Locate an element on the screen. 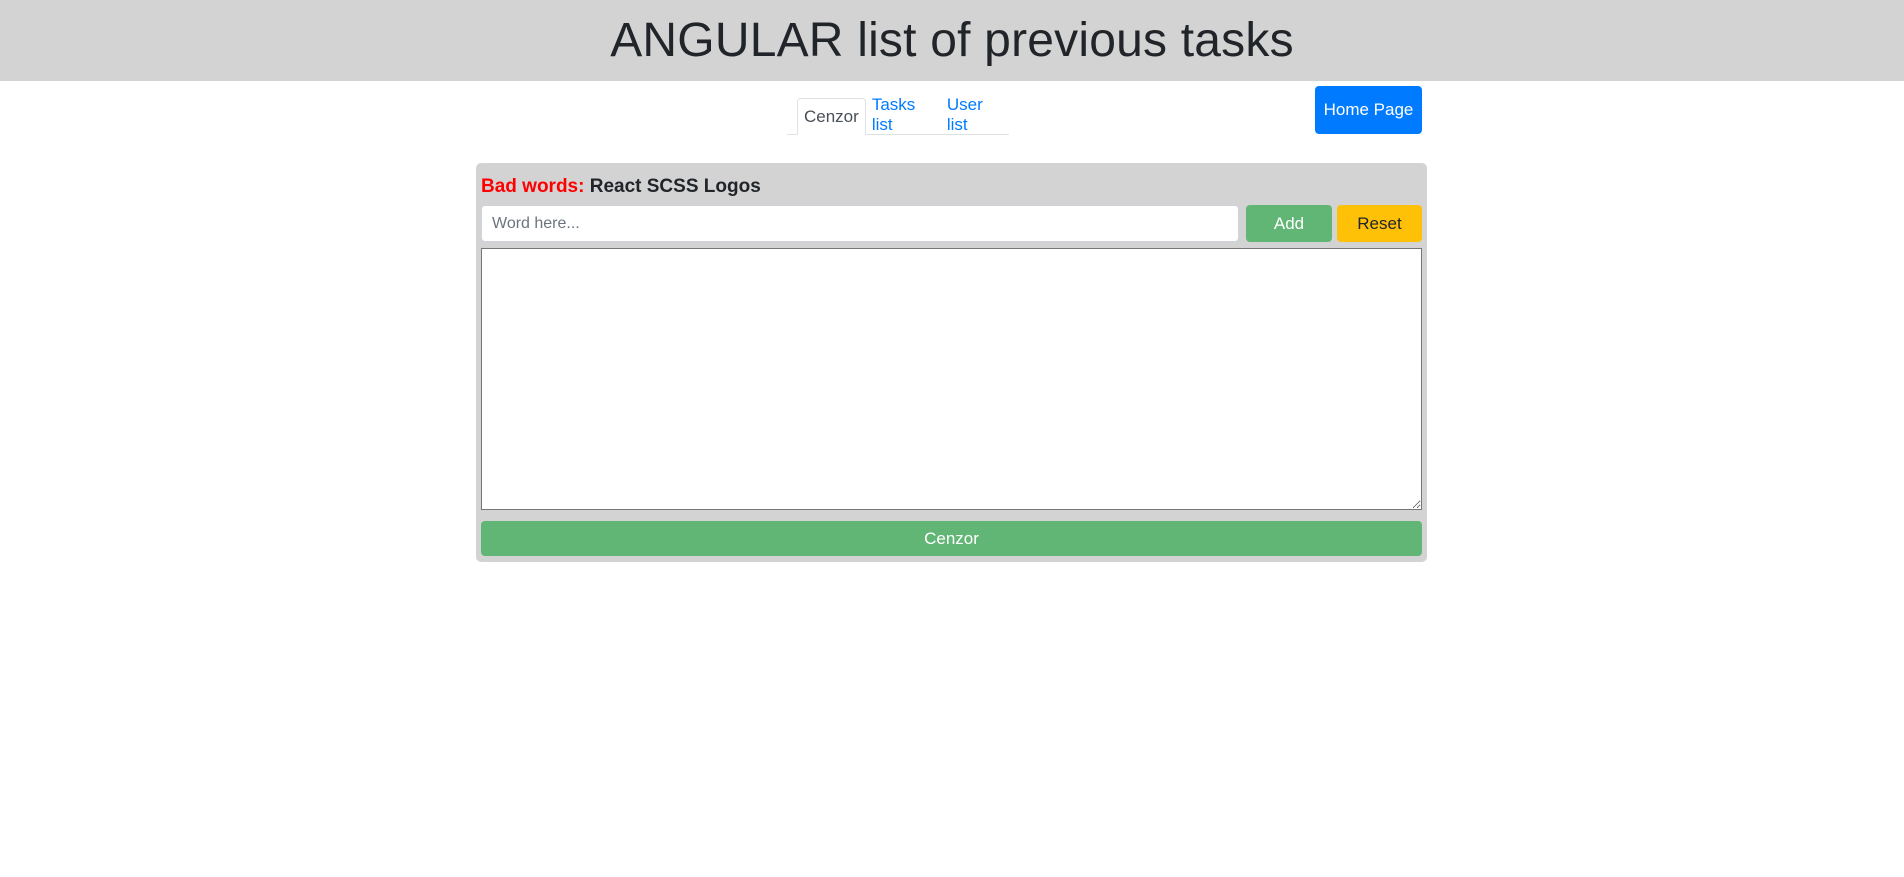  cenzor-submit-button: Cenzor is located at coordinates (951, 538).